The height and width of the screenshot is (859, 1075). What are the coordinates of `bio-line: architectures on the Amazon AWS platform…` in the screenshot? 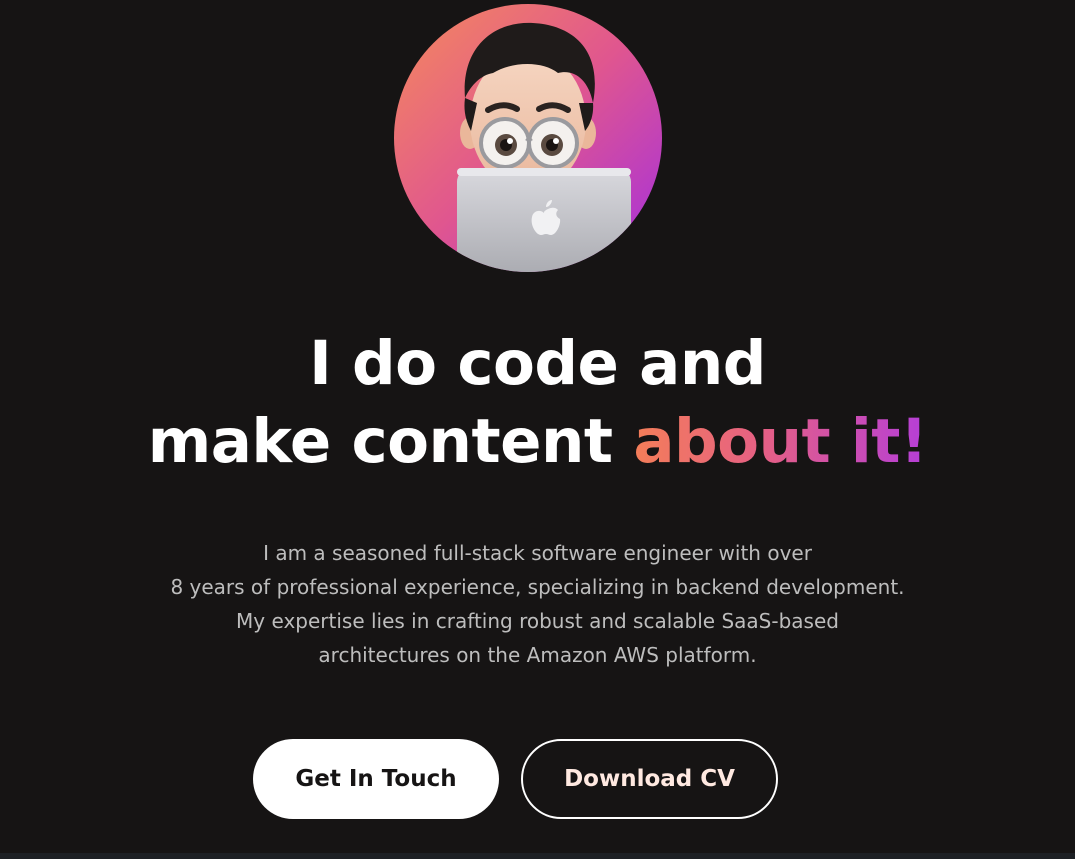 It's located at (537, 655).